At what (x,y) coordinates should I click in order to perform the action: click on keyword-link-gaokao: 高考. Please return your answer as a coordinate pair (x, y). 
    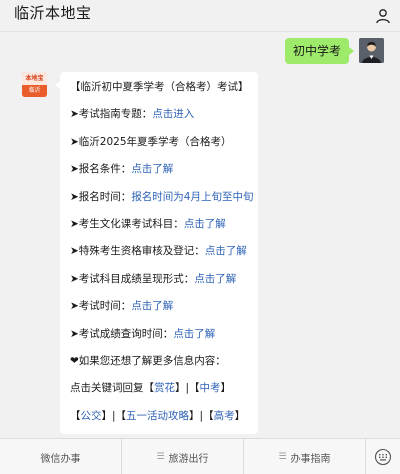
    Looking at the image, I should click on (224, 416).